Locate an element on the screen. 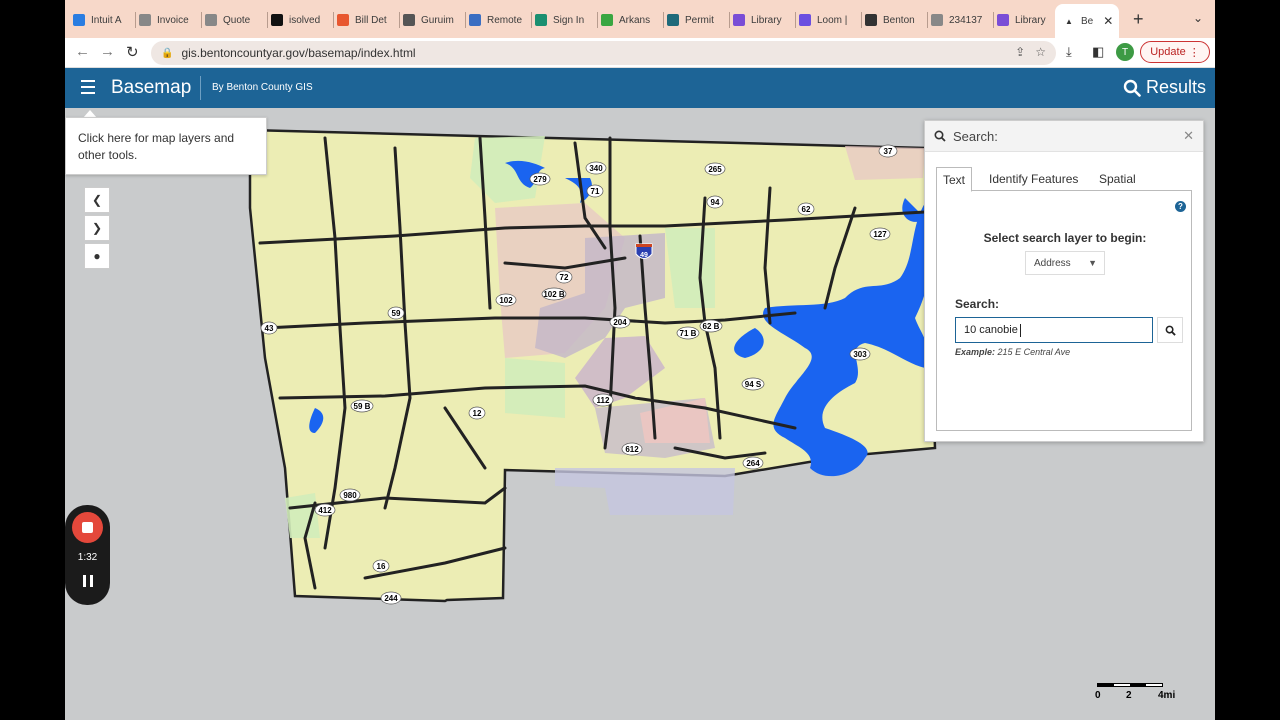  highway-62: 62 is located at coordinates (806, 209).